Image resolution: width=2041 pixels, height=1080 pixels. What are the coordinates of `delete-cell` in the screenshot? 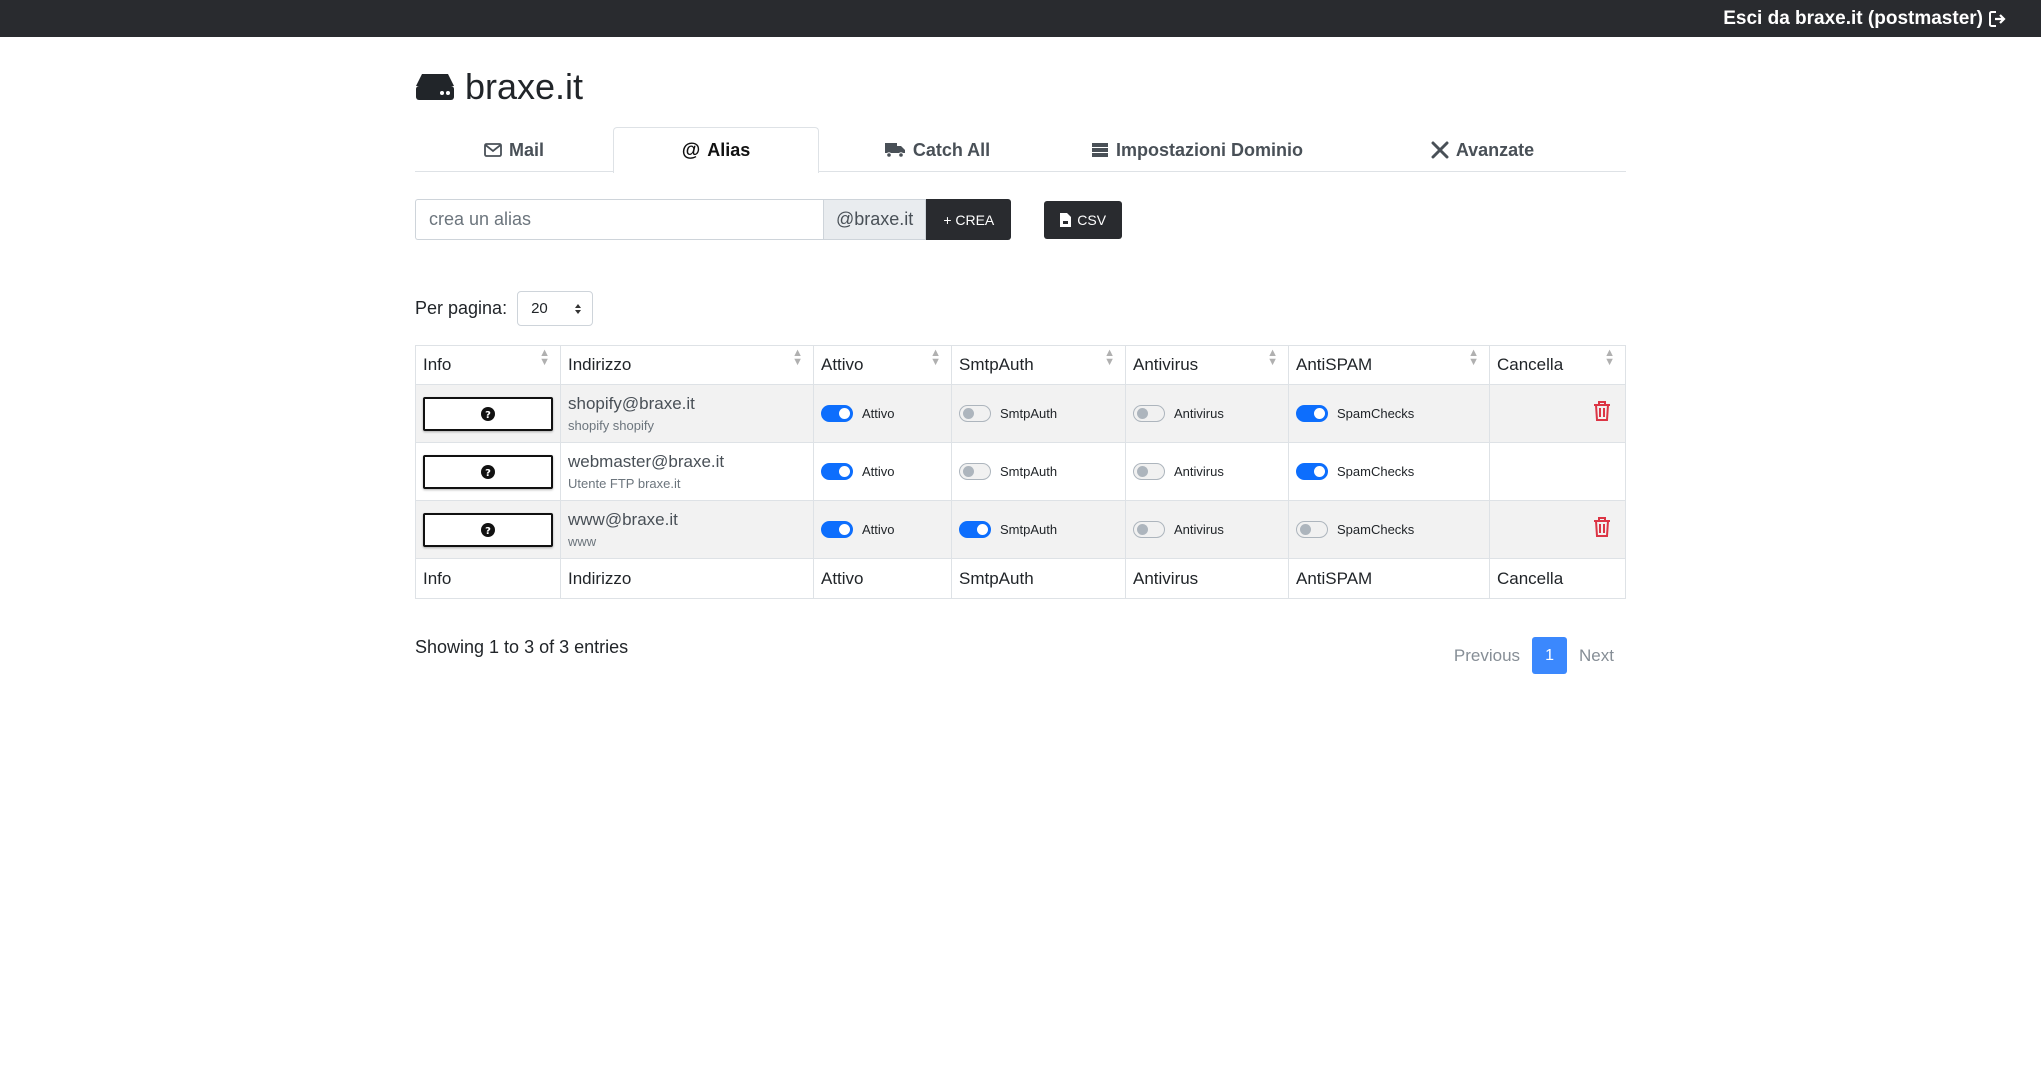 It's located at (1557, 529).